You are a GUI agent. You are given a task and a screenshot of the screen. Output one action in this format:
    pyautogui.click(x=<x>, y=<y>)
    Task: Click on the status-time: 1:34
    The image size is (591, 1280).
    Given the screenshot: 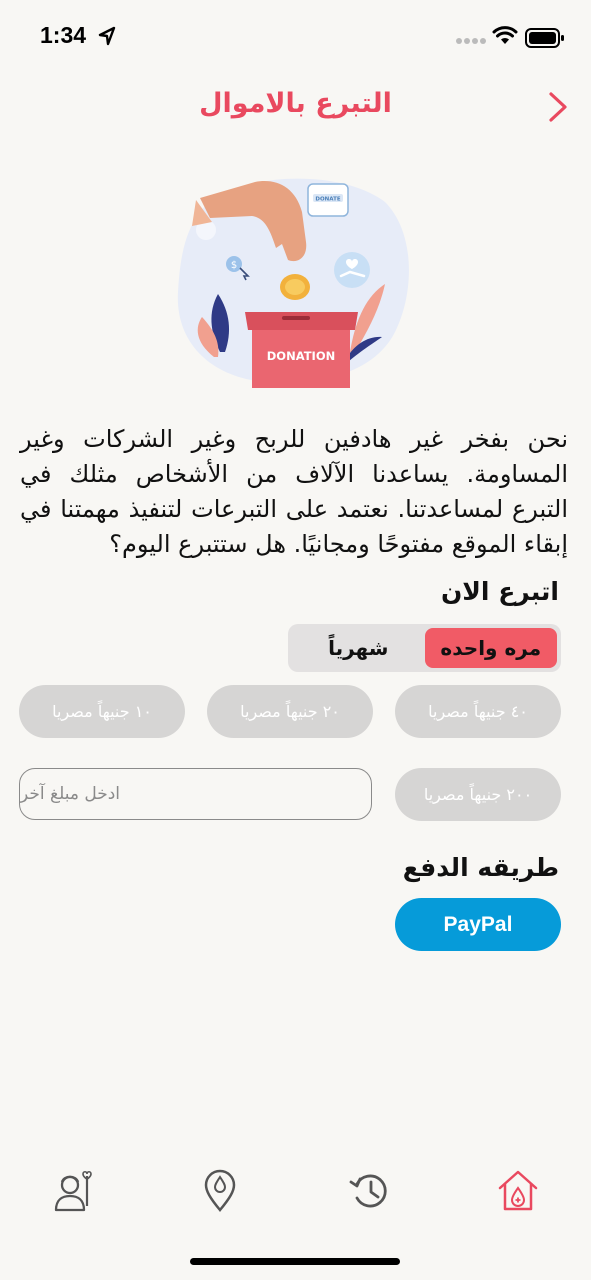 What is the action you would take?
    pyautogui.click(x=63, y=35)
    